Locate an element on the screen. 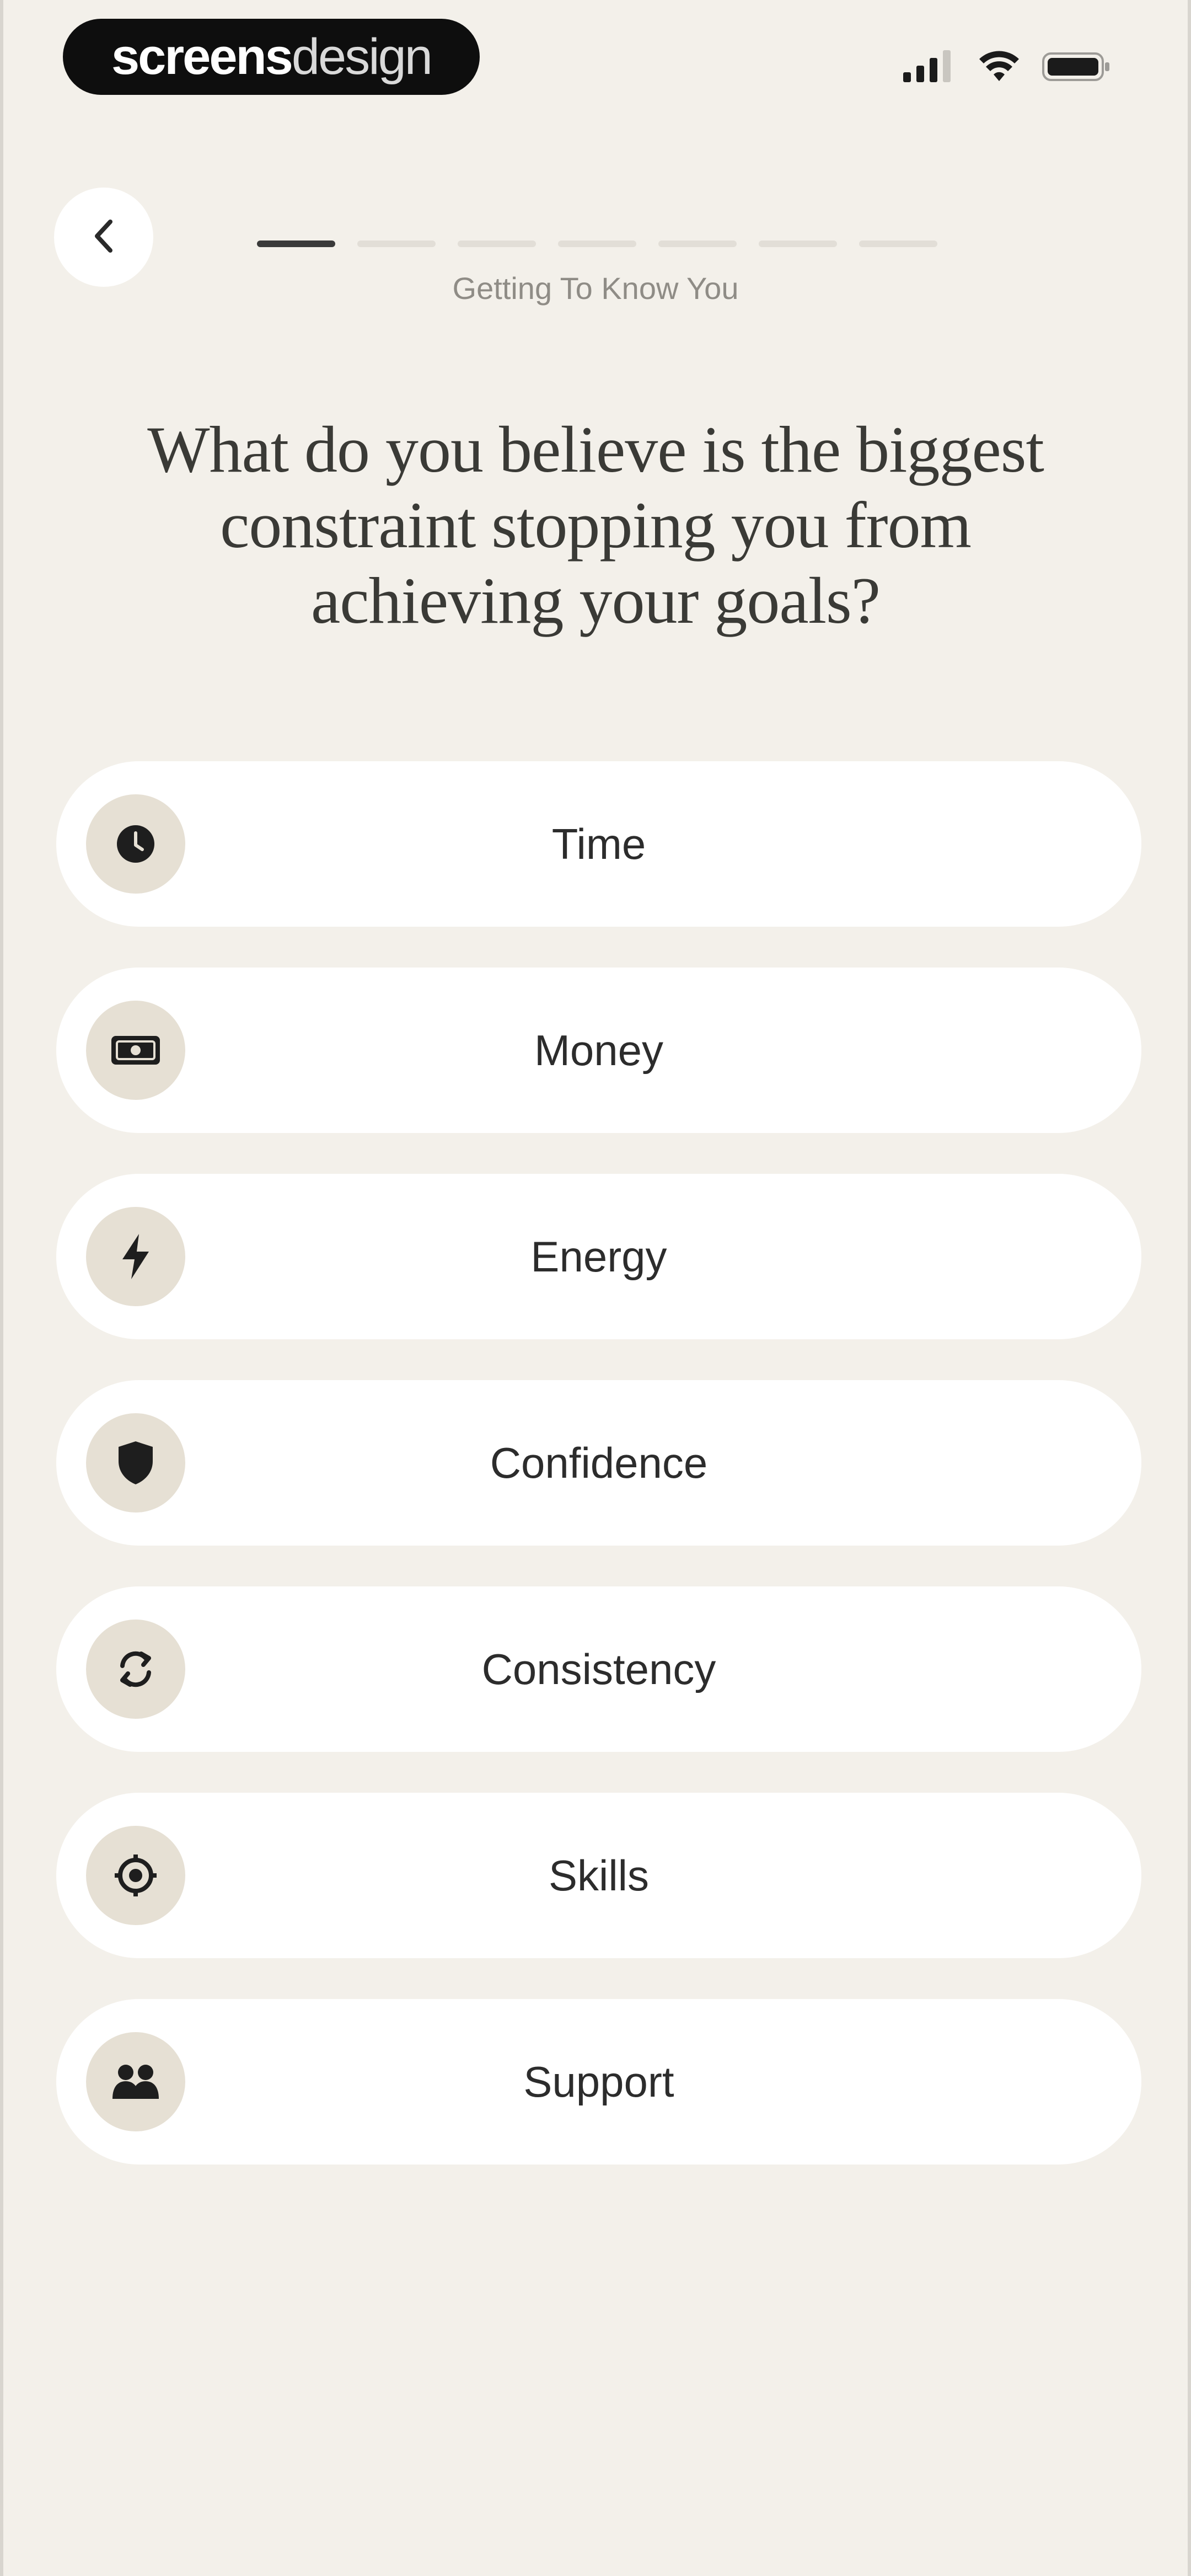 This screenshot has width=1191, height=2576. progress-indicator is located at coordinates (597, 244).